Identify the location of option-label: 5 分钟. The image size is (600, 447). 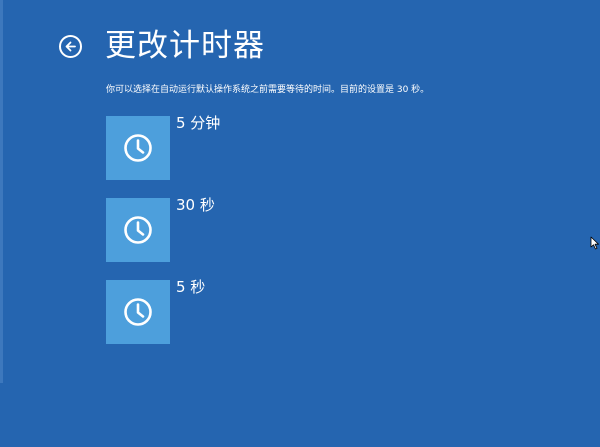
(198, 123).